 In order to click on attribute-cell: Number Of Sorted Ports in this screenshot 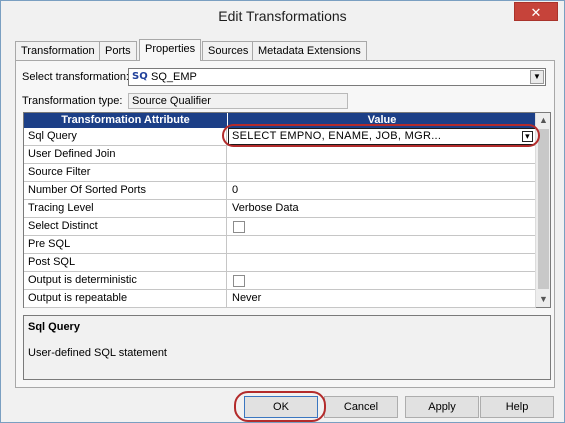, I will do `click(125, 190)`.